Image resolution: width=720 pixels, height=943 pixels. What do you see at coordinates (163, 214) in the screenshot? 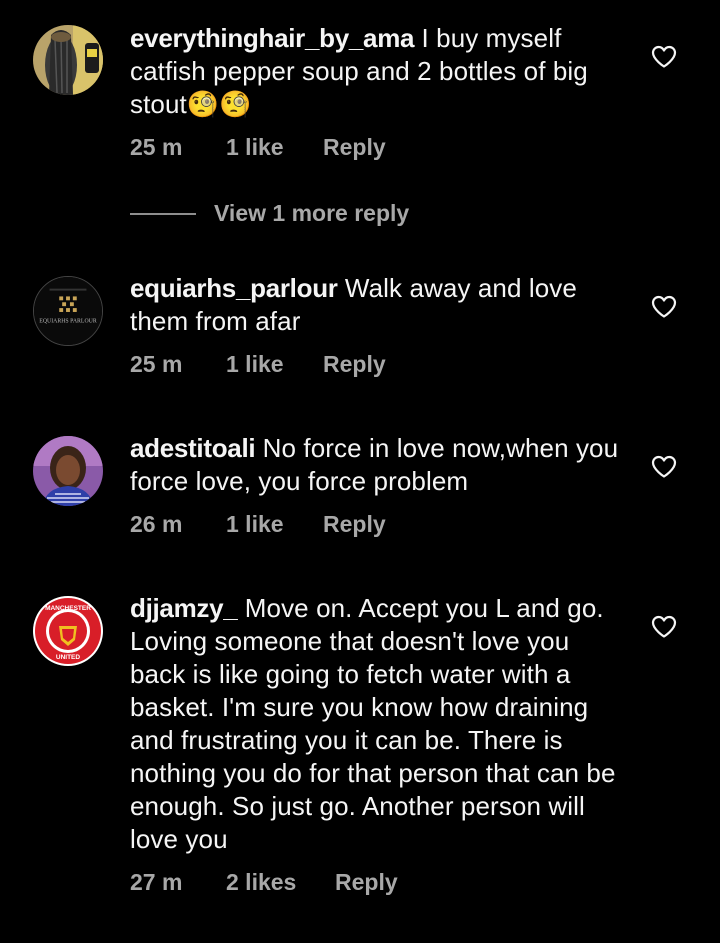
I see `divider` at bounding box center [163, 214].